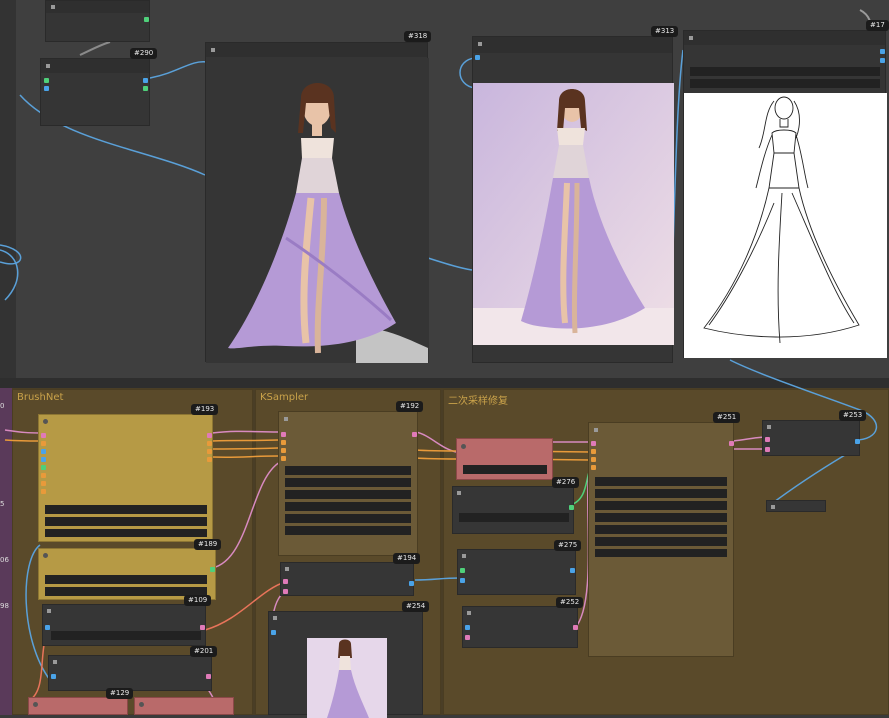 This screenshot has width=889, height=718. Describe the element at coordinates (727, 417) in the screenshot. I see `node-badge: #251` at that location.